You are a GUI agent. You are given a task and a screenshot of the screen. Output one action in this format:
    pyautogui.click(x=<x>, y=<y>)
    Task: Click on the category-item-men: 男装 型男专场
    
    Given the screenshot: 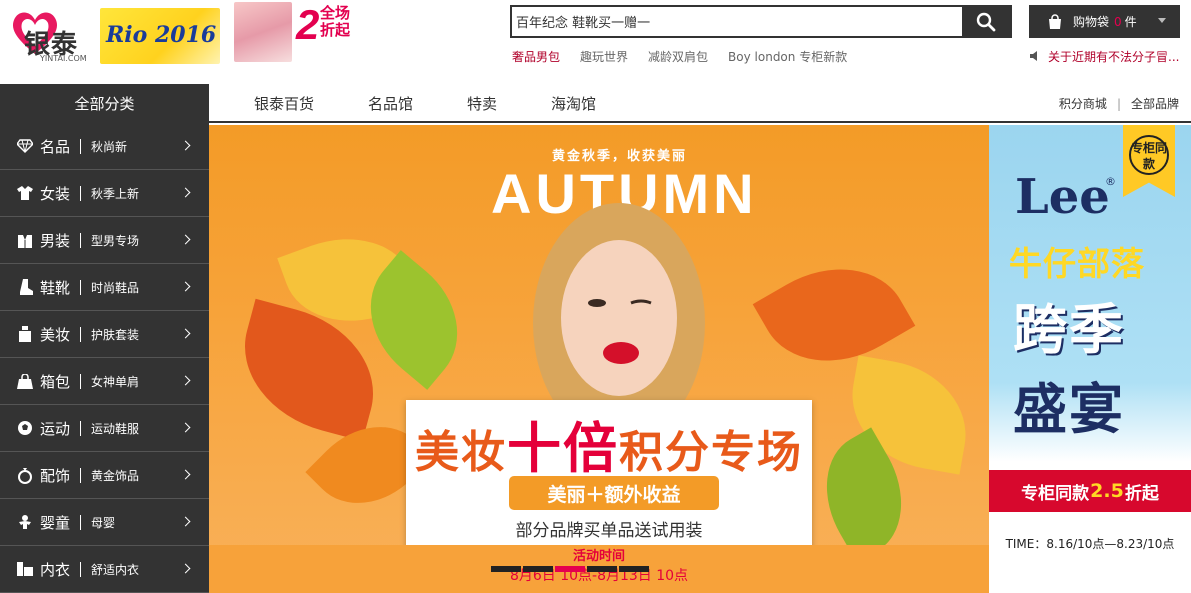 What is the action you would take?
    pyautogui.click(x=104, y=240)
    